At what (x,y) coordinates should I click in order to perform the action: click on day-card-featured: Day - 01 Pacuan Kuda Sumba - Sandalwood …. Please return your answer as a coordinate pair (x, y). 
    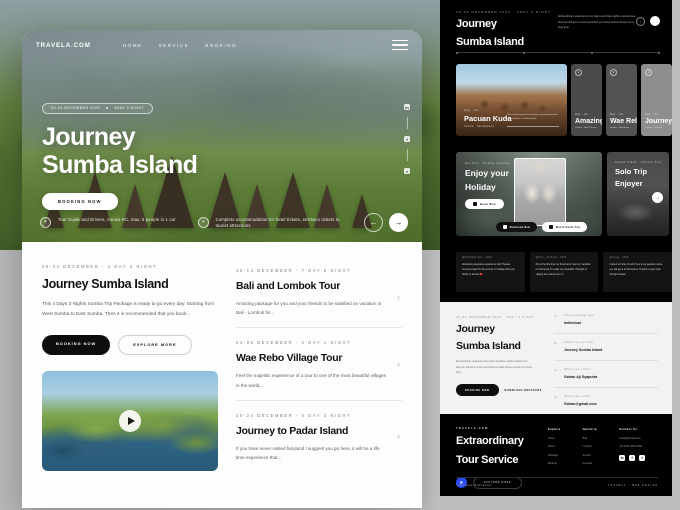
    Looking at the image, I should click on (511, 100).